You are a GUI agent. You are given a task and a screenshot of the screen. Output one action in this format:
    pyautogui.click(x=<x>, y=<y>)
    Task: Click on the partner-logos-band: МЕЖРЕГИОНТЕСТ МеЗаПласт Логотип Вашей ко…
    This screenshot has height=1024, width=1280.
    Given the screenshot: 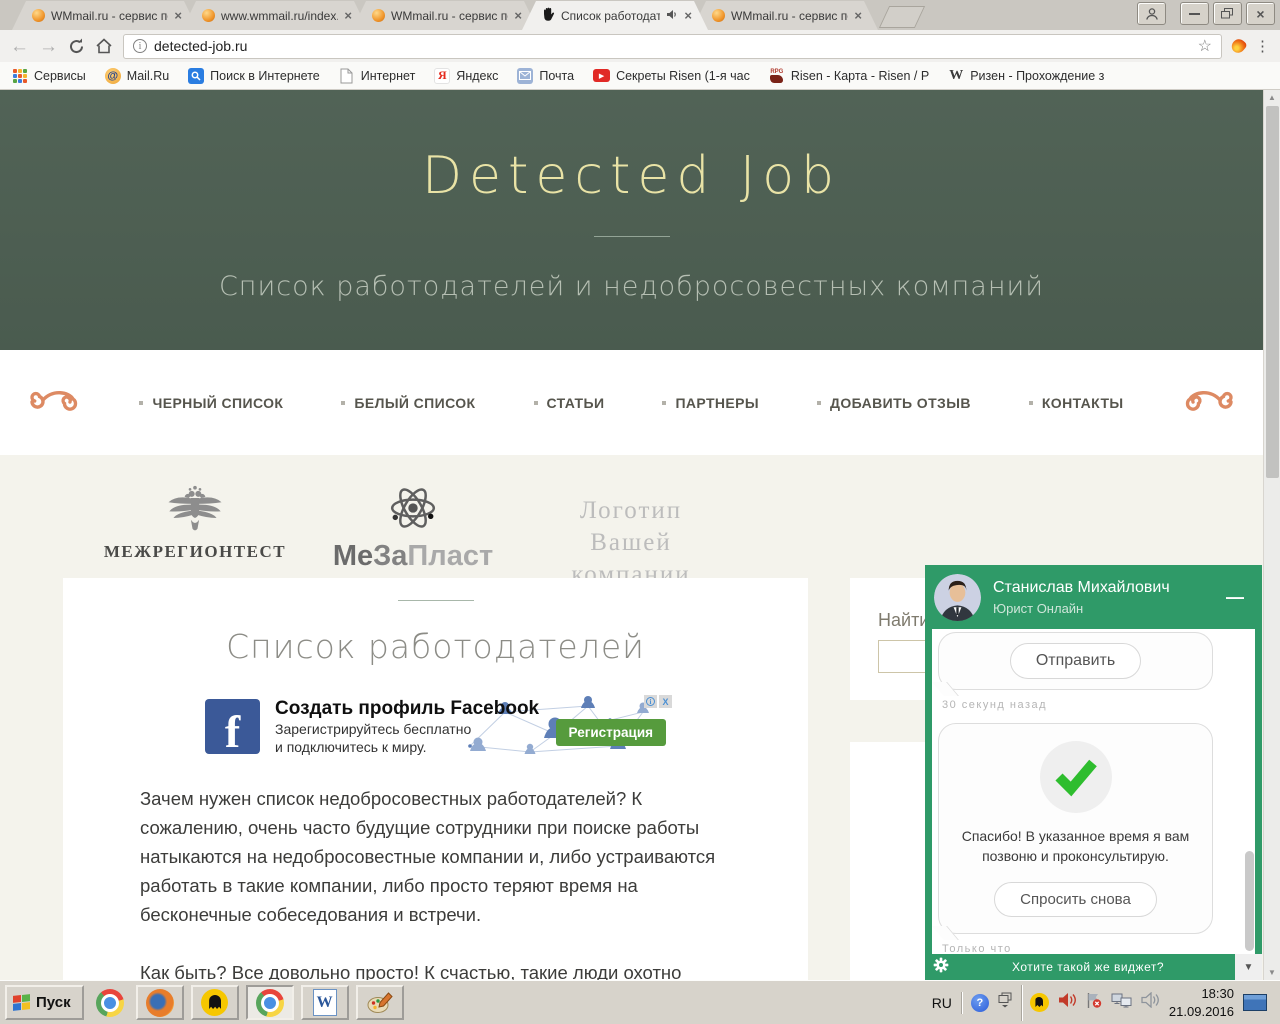 What is the action you would take?
    pyautogui.click(x=631, y=521)
    